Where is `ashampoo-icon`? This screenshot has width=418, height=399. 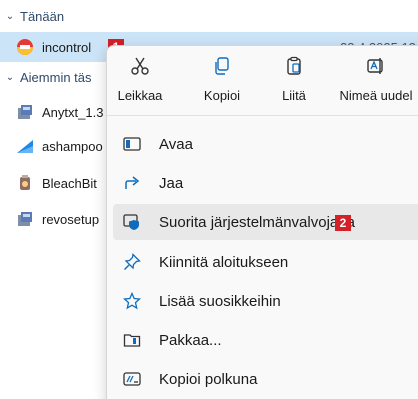
ashampoo-icon is located at coordinates (25, 146).